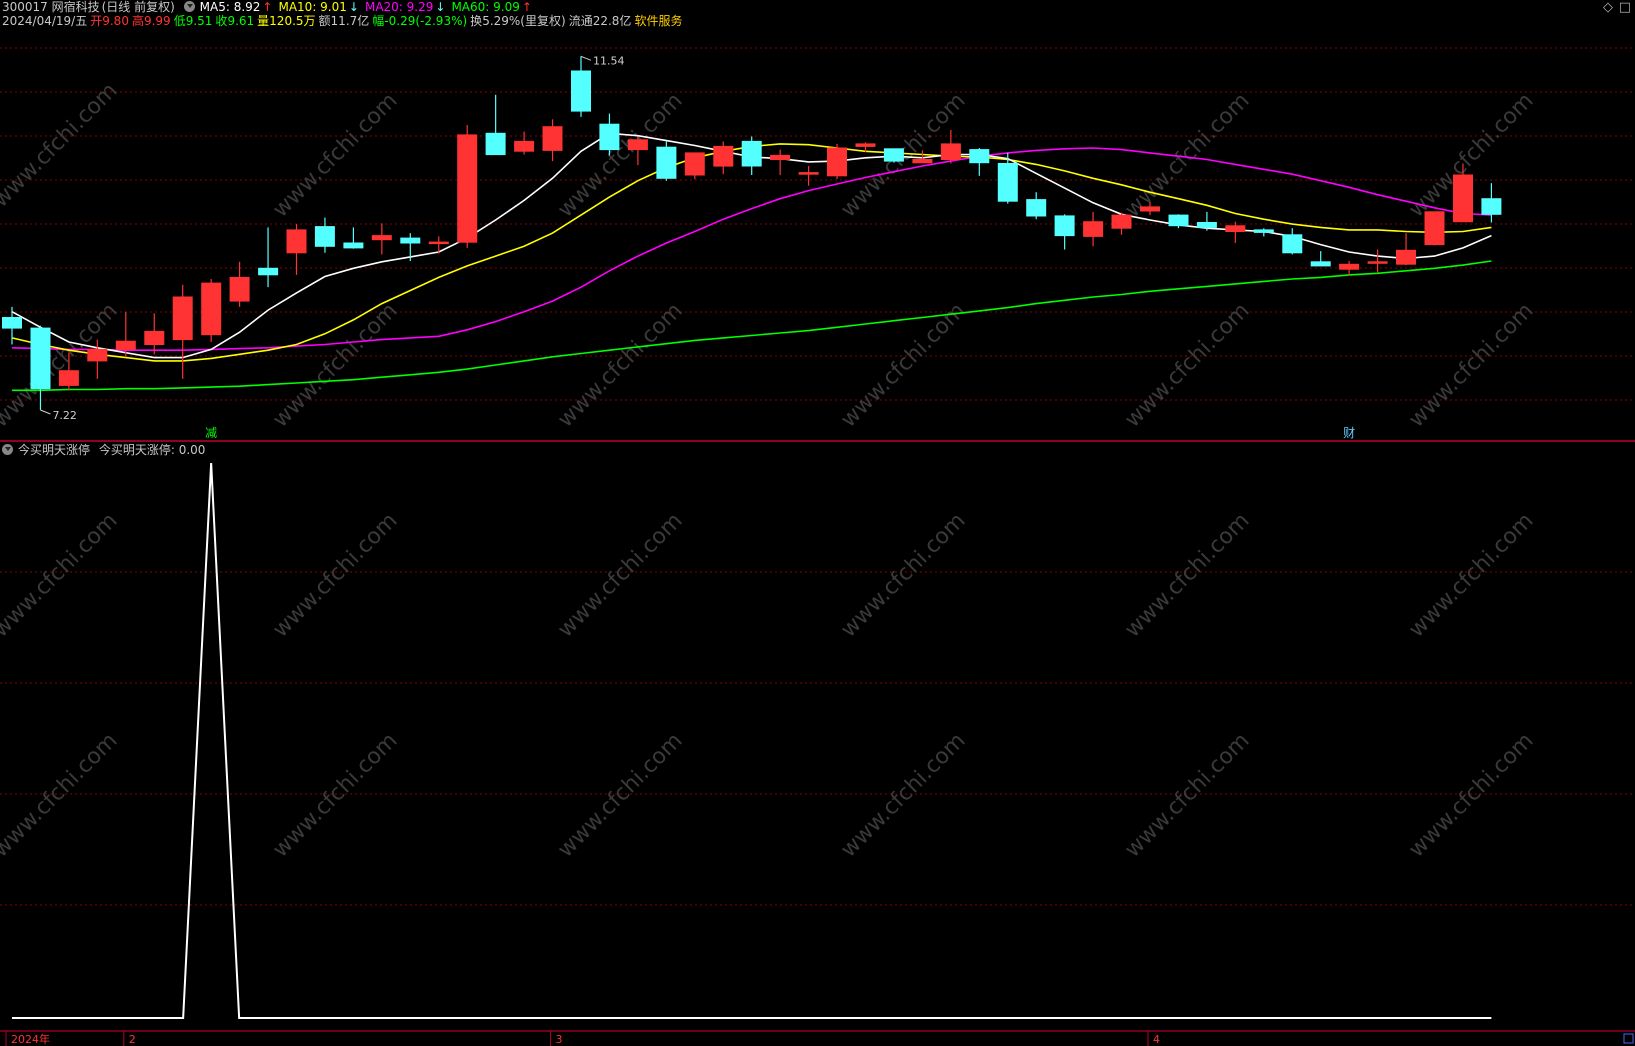 This screenshot has height=1046, width=1635. Describe the element at coordinates (54, 450) in the screenshot. I see `indicator-name: 今买明天涨停` at that location.